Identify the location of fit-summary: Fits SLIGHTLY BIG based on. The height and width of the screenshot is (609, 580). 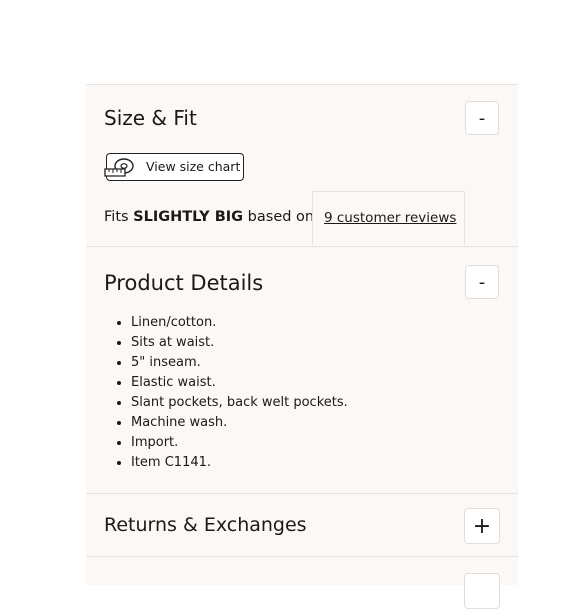
(209, 217).